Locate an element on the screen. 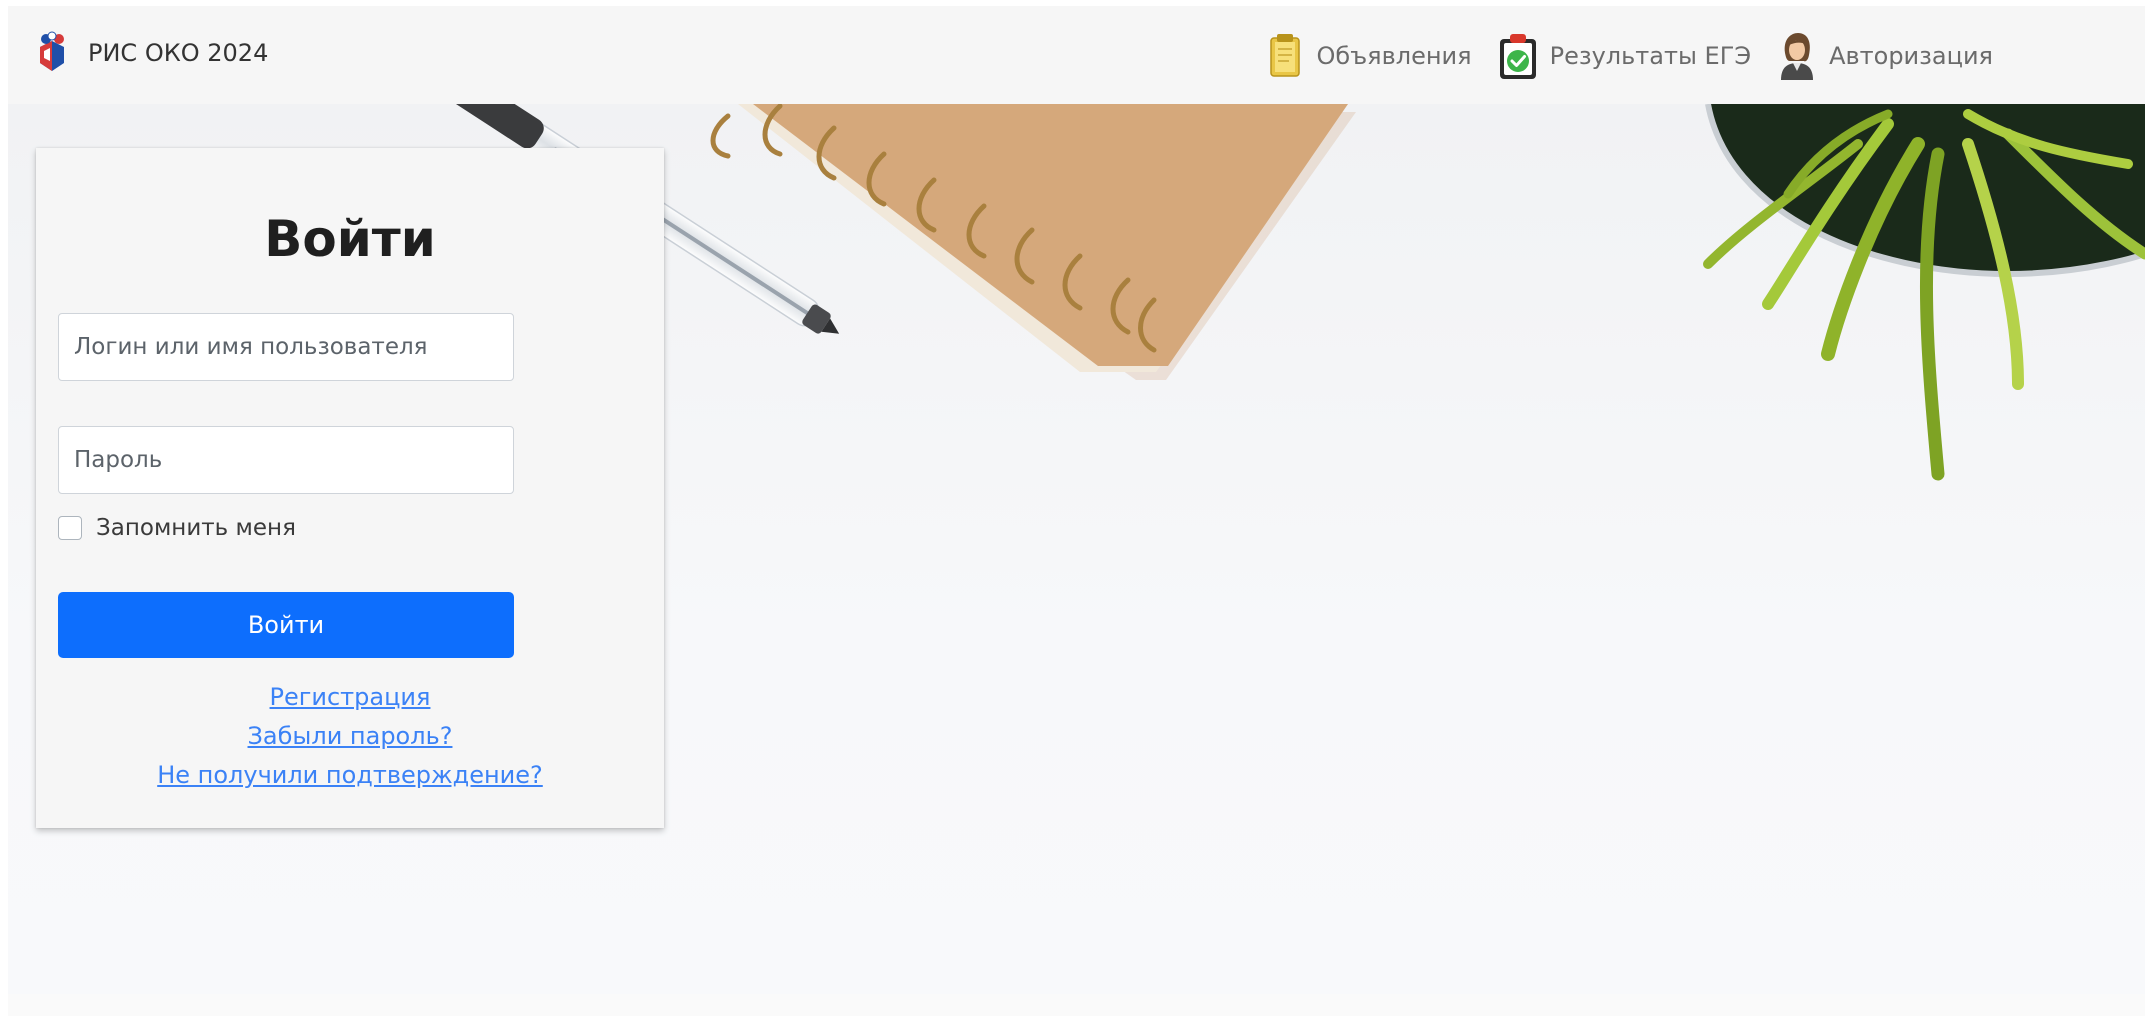 The height and width of the screenshot is (1016, 2145). nav-item-authorization: Авторизация is located at coordinates (1884, 56).